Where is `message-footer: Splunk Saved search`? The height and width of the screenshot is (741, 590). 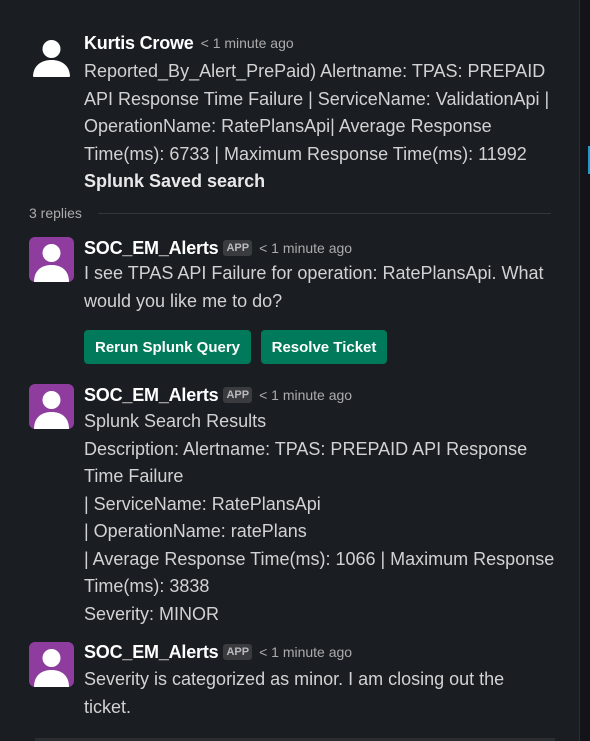 message-footer: Splunk Saved search is located at coordinates (175, 181).